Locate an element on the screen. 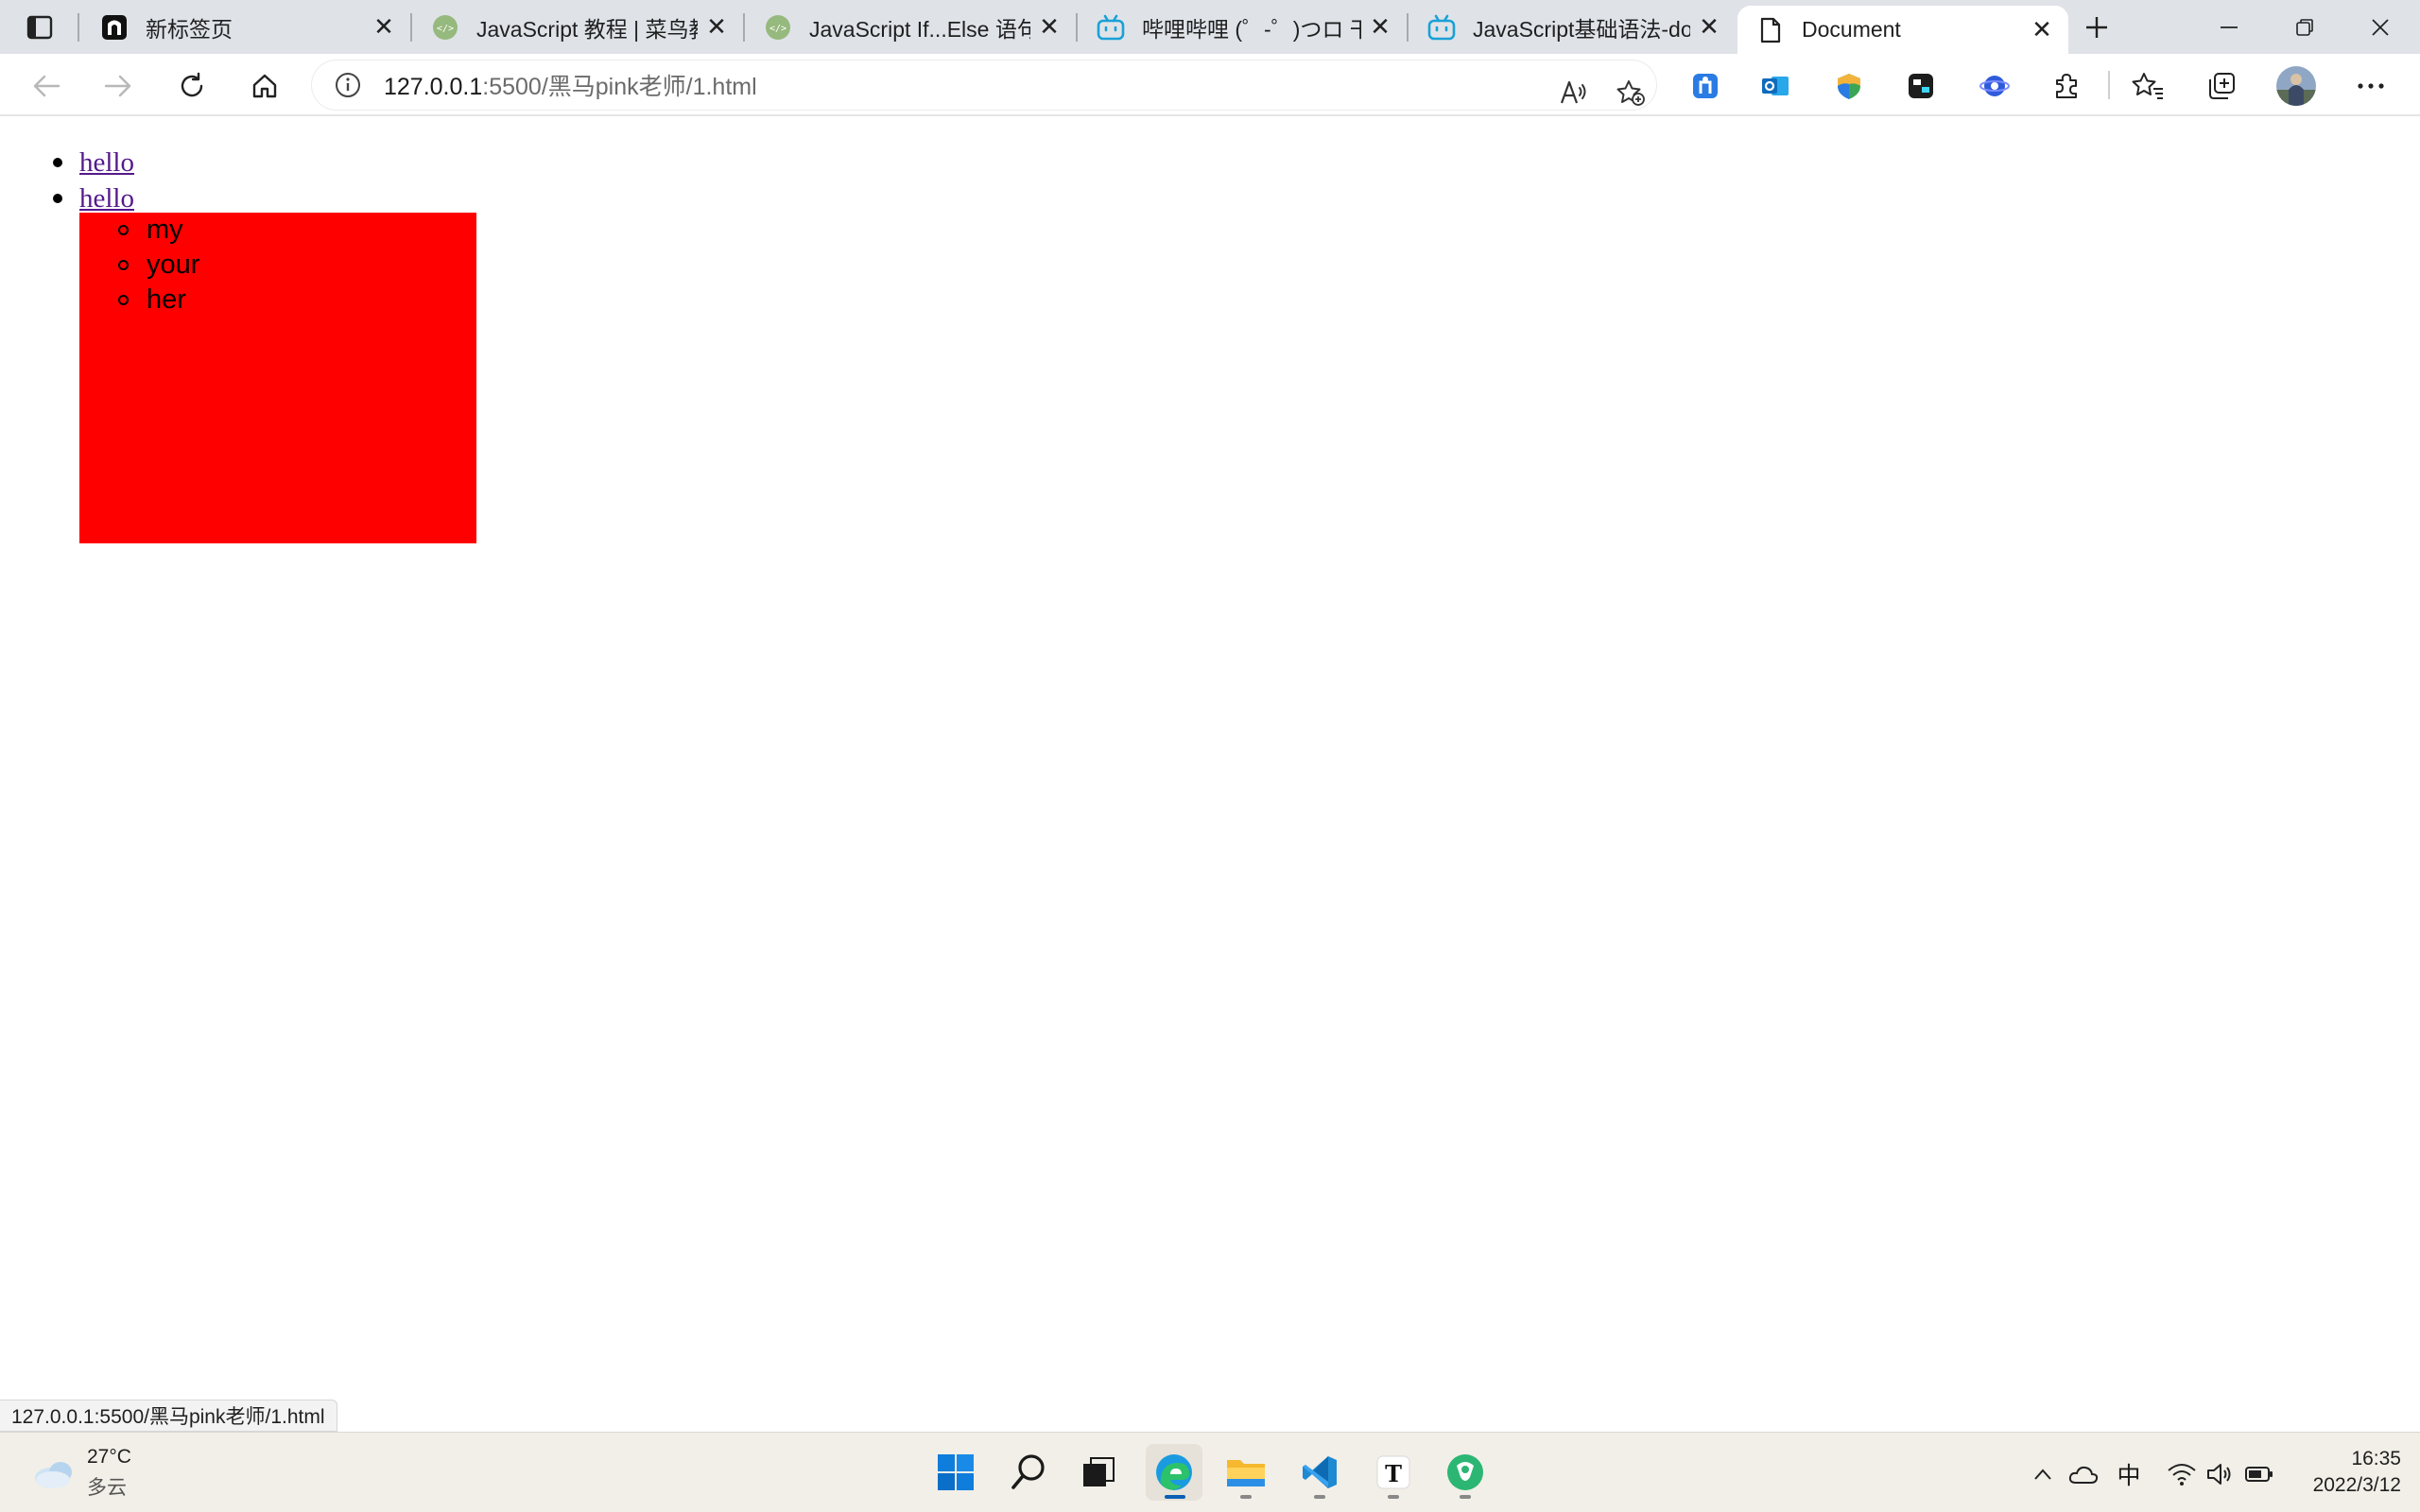  taskbar: 27°C 多云 T 中 16:35 2022/3/12 is located at coordinates (1210, 1472).